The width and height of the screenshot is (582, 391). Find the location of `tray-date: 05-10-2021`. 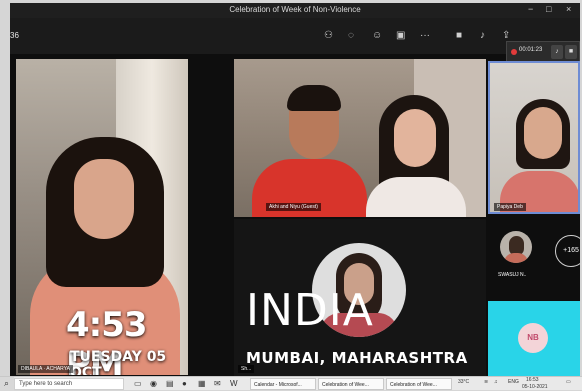

tray-date: 05-10-2021 is located at coordinates (535, 387).